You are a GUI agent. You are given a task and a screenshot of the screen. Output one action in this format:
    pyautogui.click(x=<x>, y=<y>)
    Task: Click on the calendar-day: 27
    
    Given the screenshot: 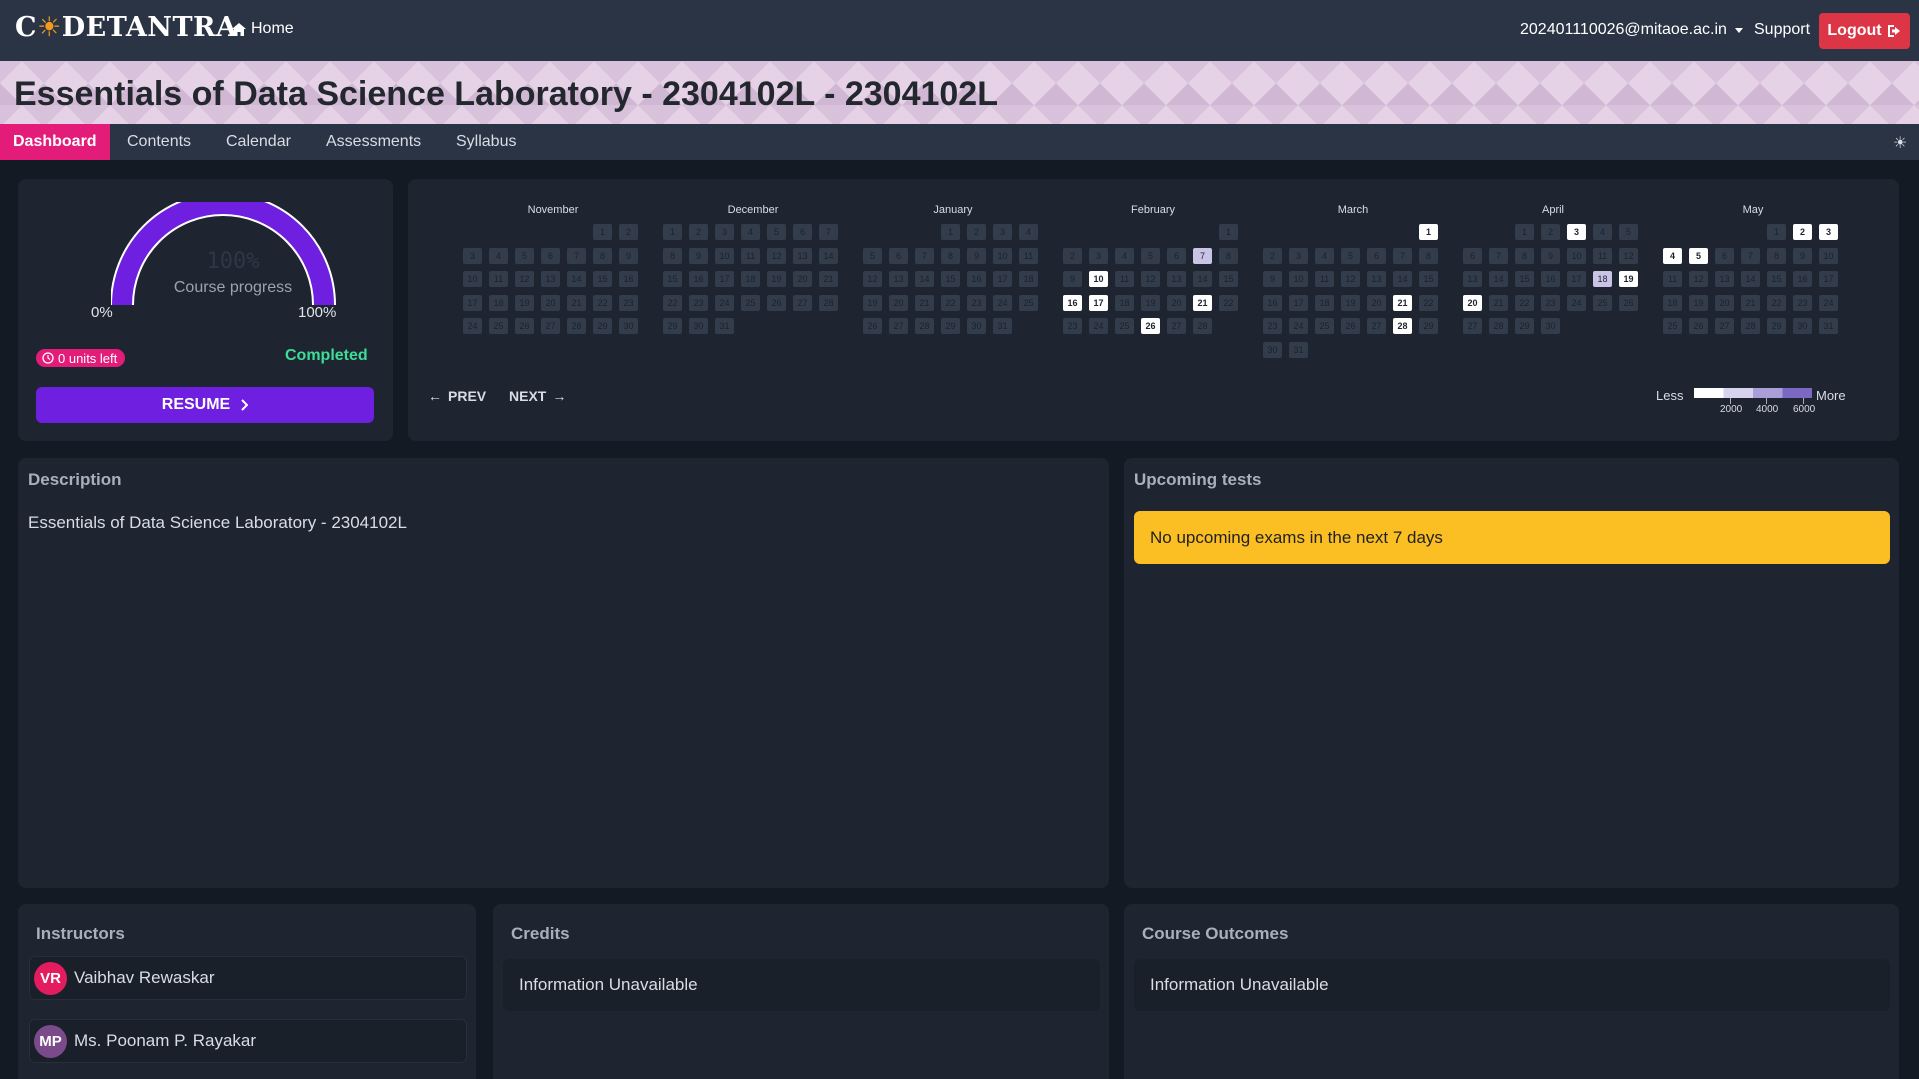 What is the action you would take?
    pyautogui.click(x=1176, y=326)
    